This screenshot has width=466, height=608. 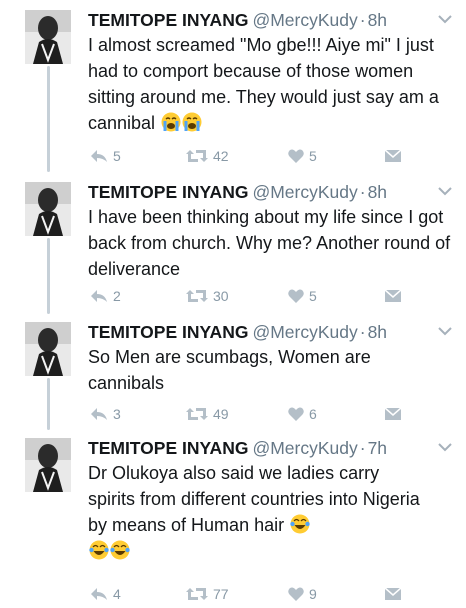 What do you see at coordinates (221, 594) in the screenshot?
I see `retweet-count: 77` at bounding box center [221, 594].